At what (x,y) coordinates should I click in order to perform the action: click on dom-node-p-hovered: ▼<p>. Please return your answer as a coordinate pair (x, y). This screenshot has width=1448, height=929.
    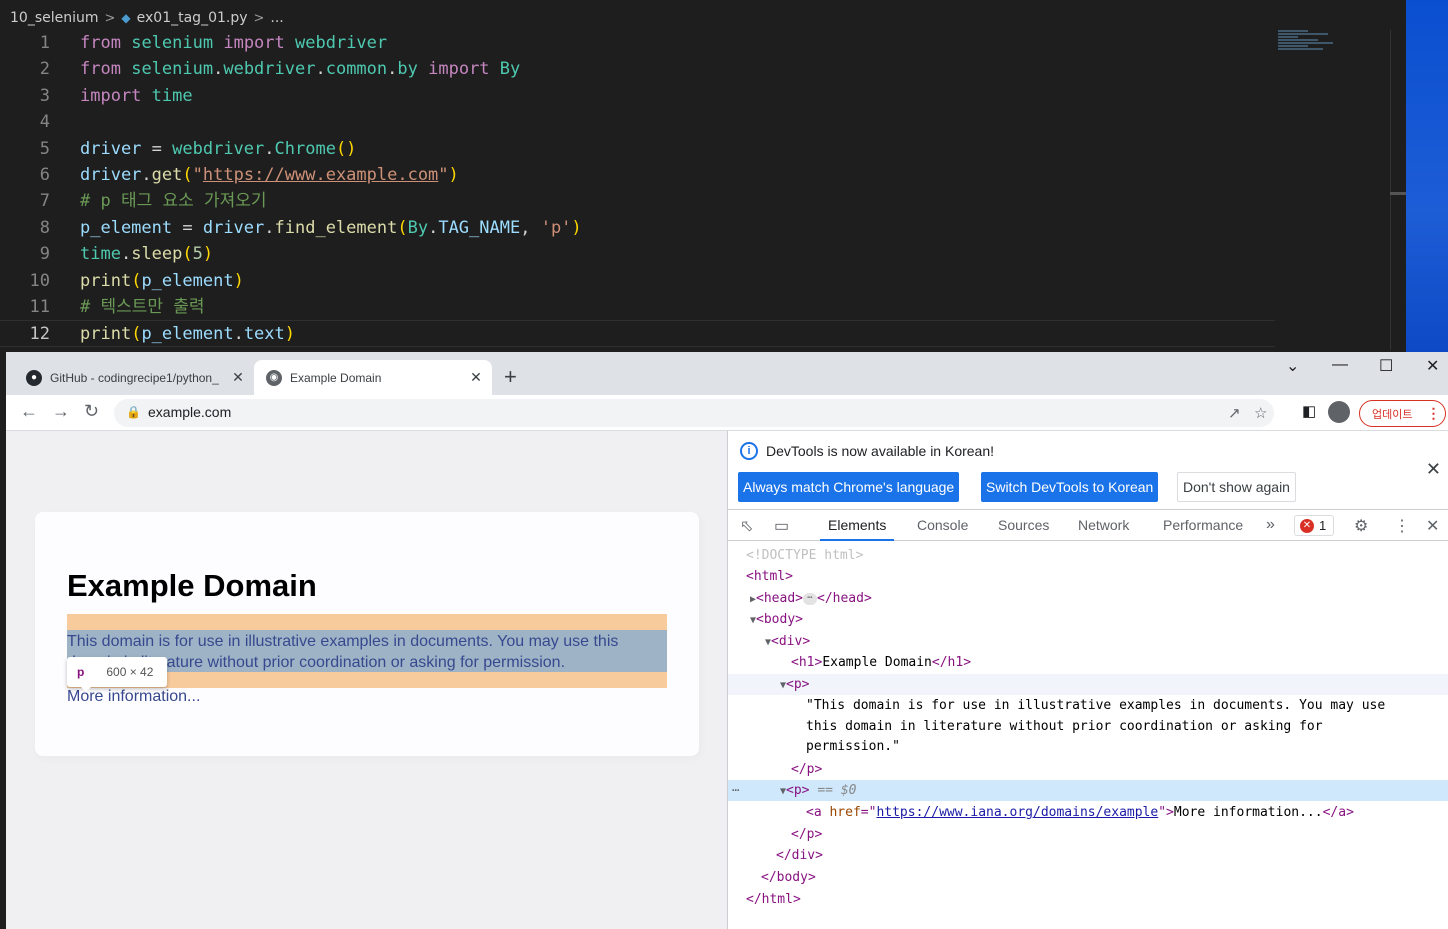
    Looking at the image, I should click on (1088, 684).